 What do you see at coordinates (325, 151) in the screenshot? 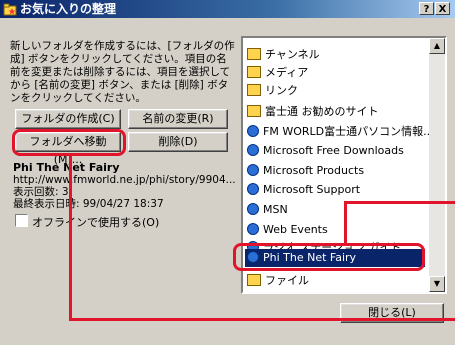
I see `list-item: Microsoft Free Downloads` at bounding box center [325, 151].